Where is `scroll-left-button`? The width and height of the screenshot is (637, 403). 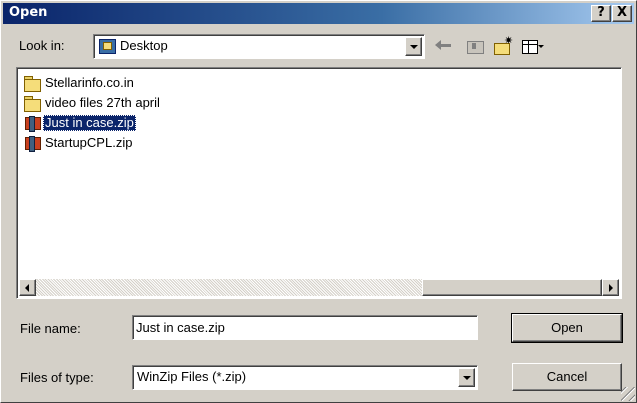 scroll-left-button is located at coordinates (27, 287).